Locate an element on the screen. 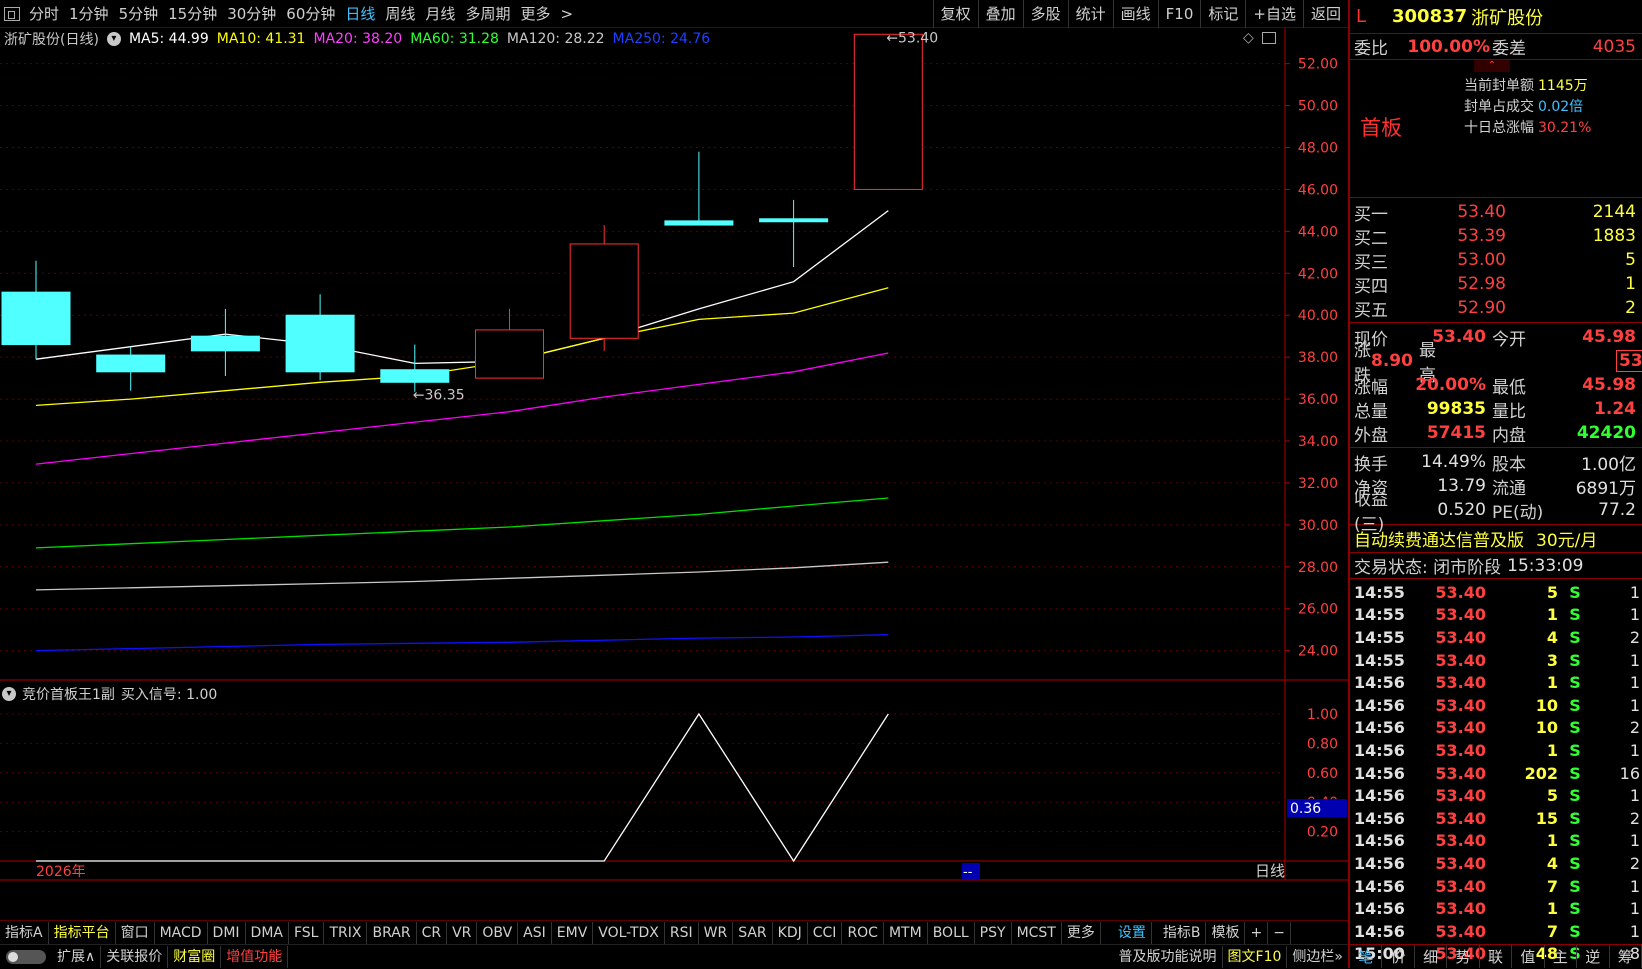  status-expand: 扩展∧ is located at coordinates (77, 956).